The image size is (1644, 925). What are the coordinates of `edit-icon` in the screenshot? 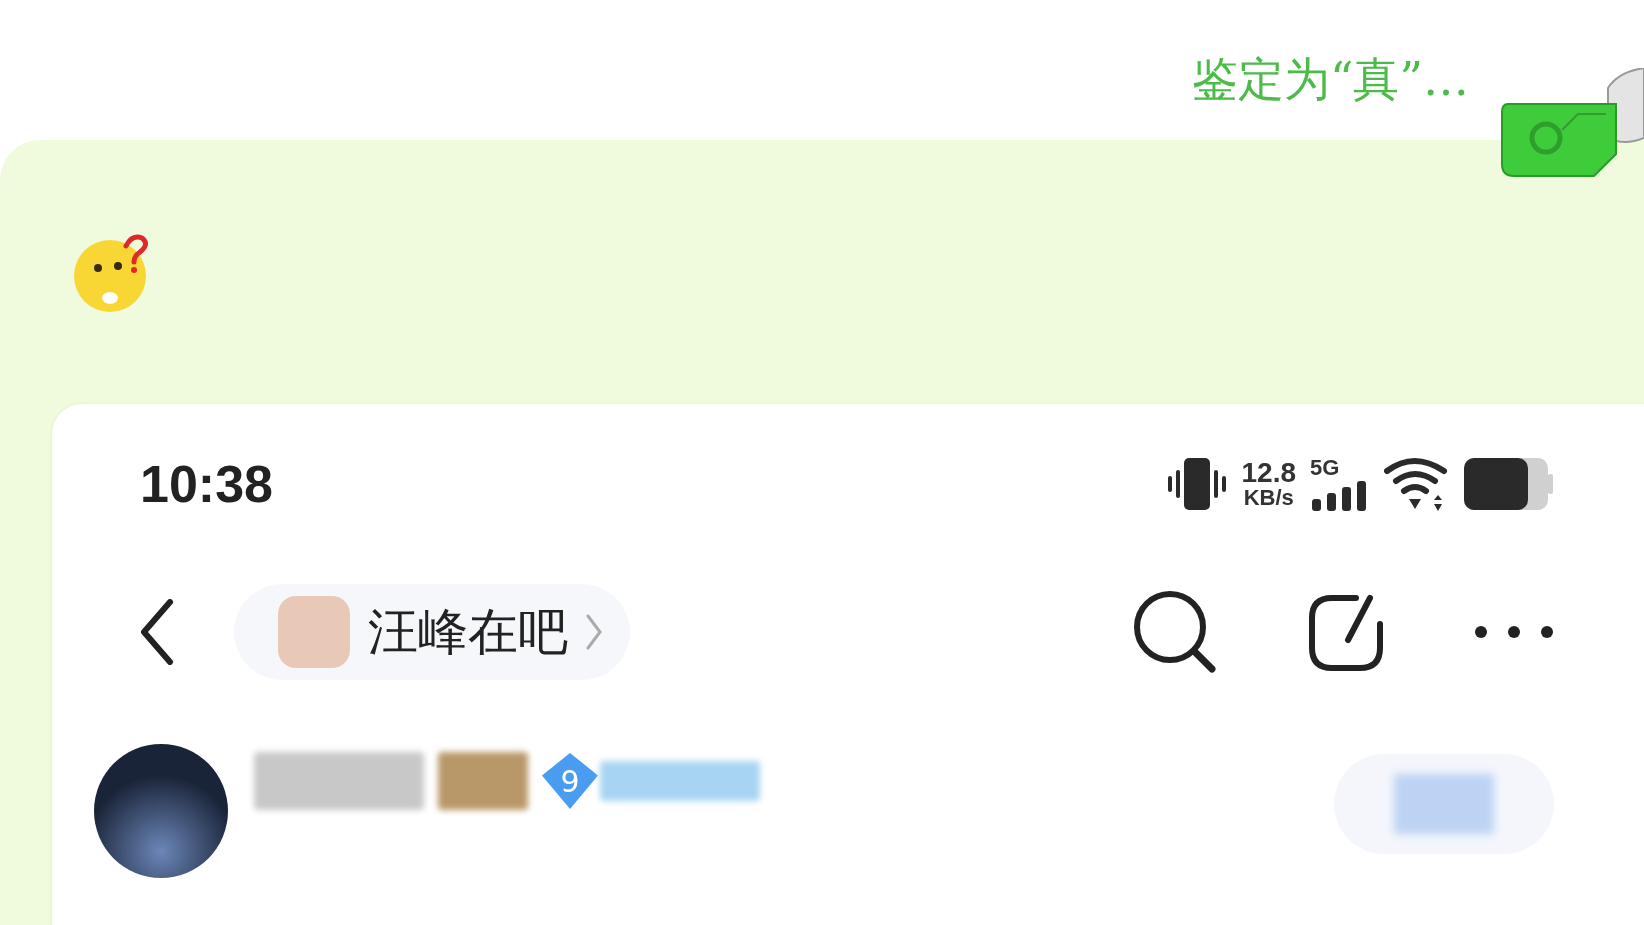 It's located at (1346, 632).